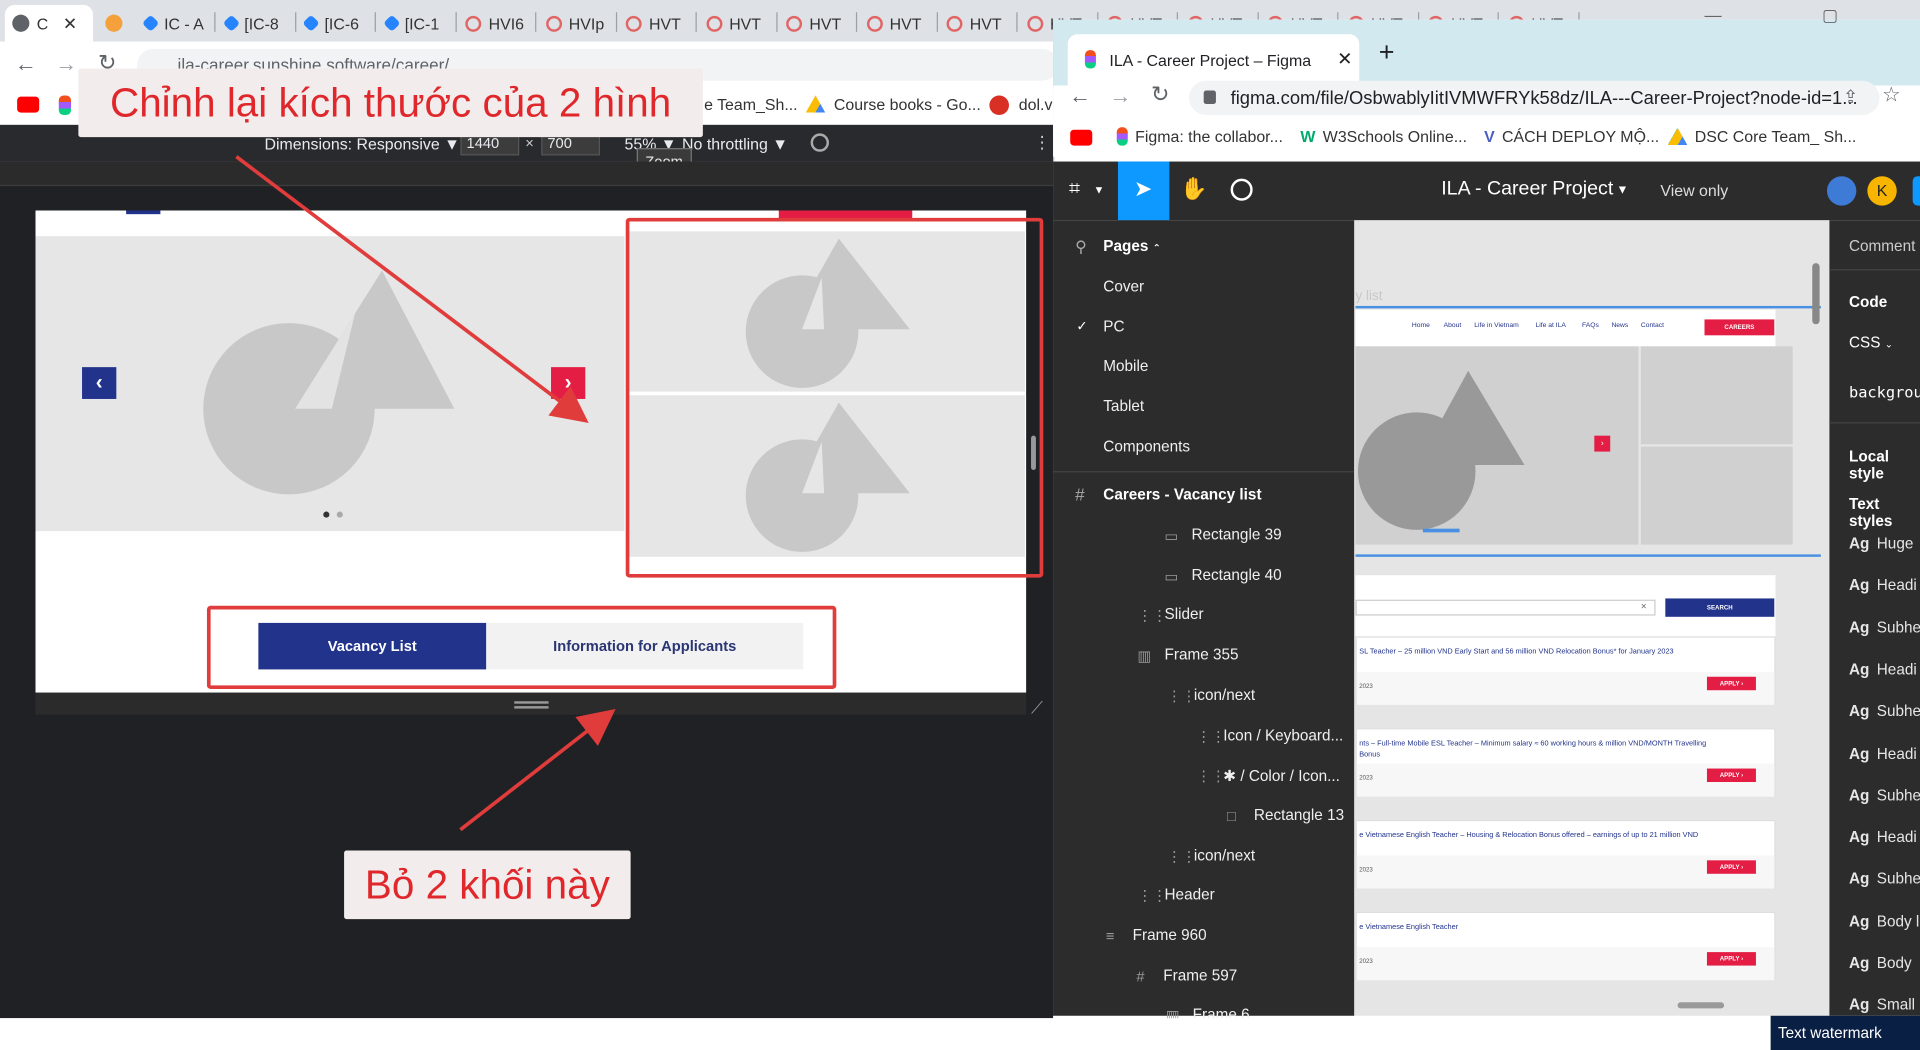  Describe the element at coordinates (1182, 494) in the screenshot. I see `frame-name: Careers - Vacancy list` at that location.